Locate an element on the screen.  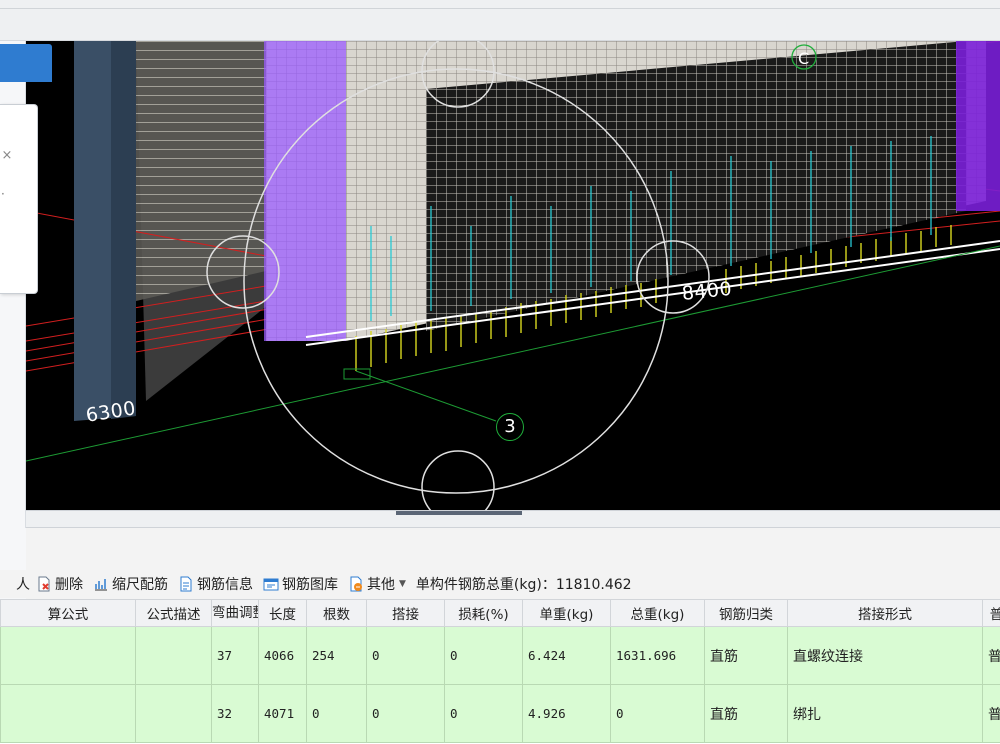
column-header: 根数 is located at coordinates (336, 613).